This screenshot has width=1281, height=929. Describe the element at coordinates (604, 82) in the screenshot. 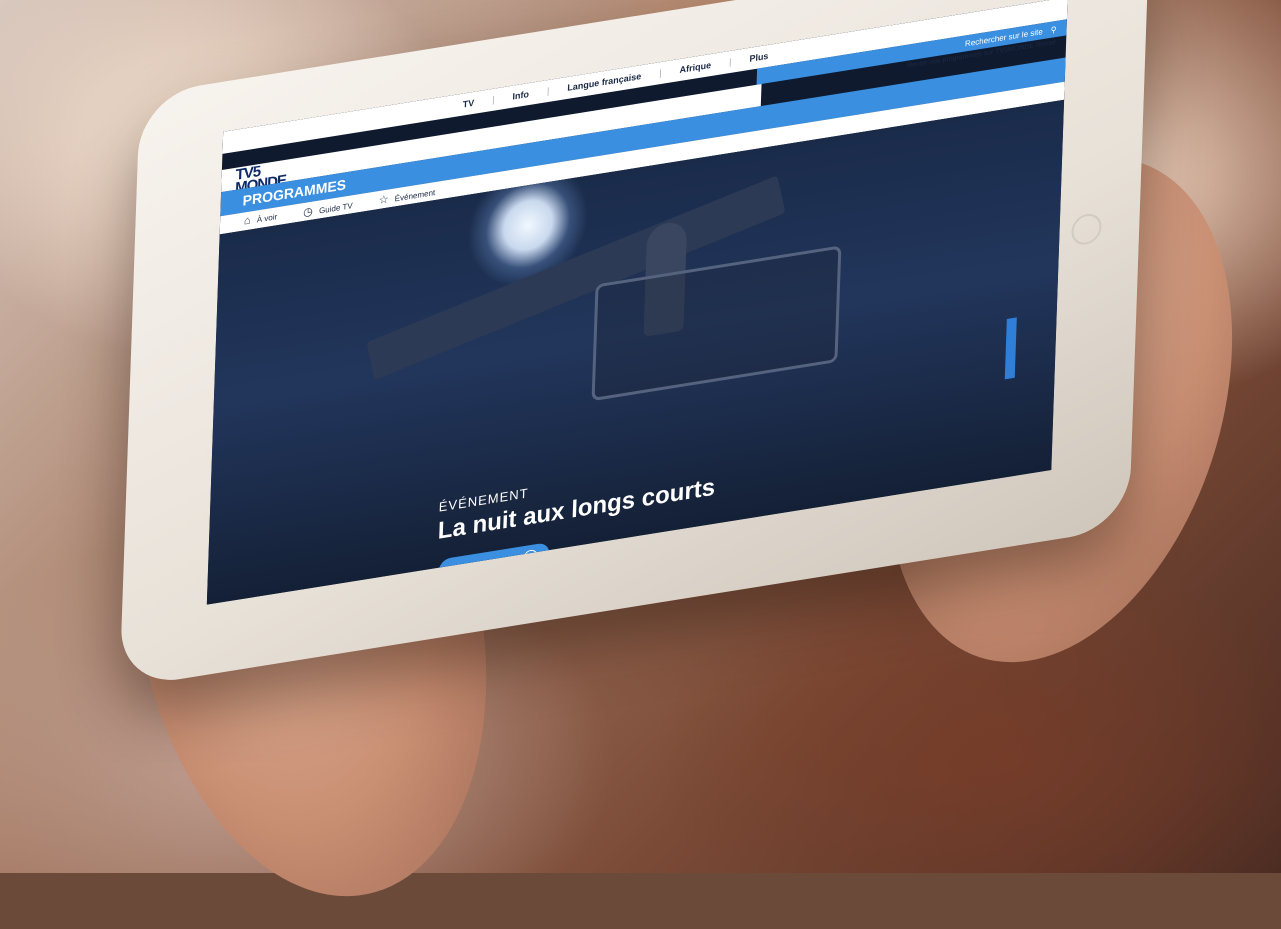

I see `nav-langue: Langue française` at that location.